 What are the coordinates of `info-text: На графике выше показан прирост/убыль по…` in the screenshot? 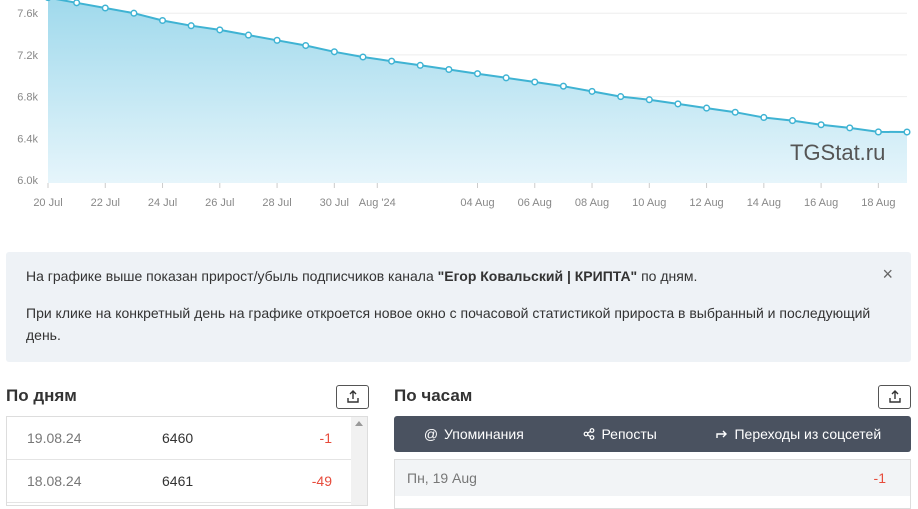 It's located at (232, 276).